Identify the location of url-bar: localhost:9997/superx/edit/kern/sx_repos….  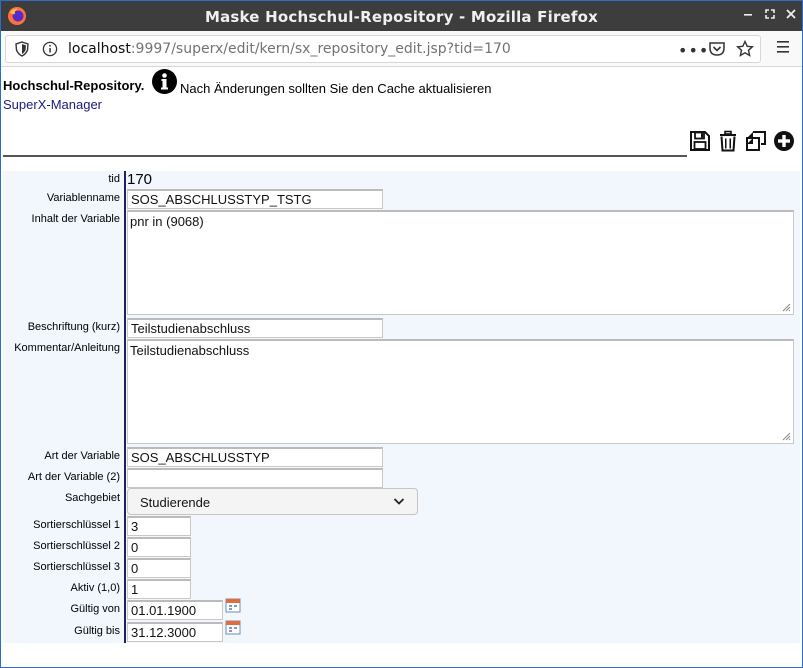
(383, 49).